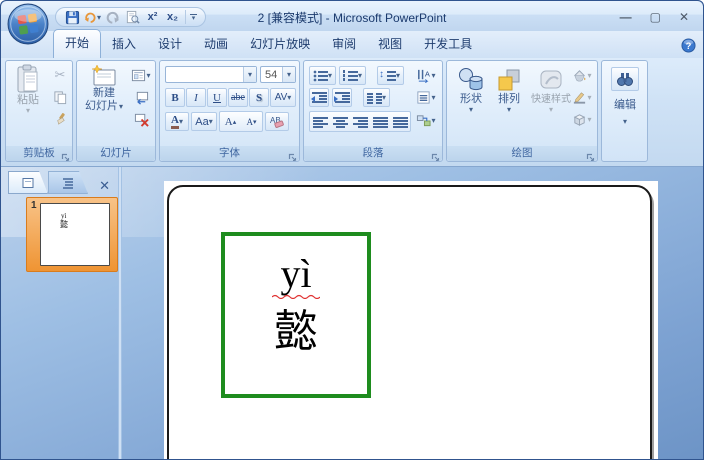 The height and width of the screenshot is (460, 704). Describe the element at coordinates (75, 234) in the screenshot. I see `slide-thumbnail-canvas: yì 懿` at that location.